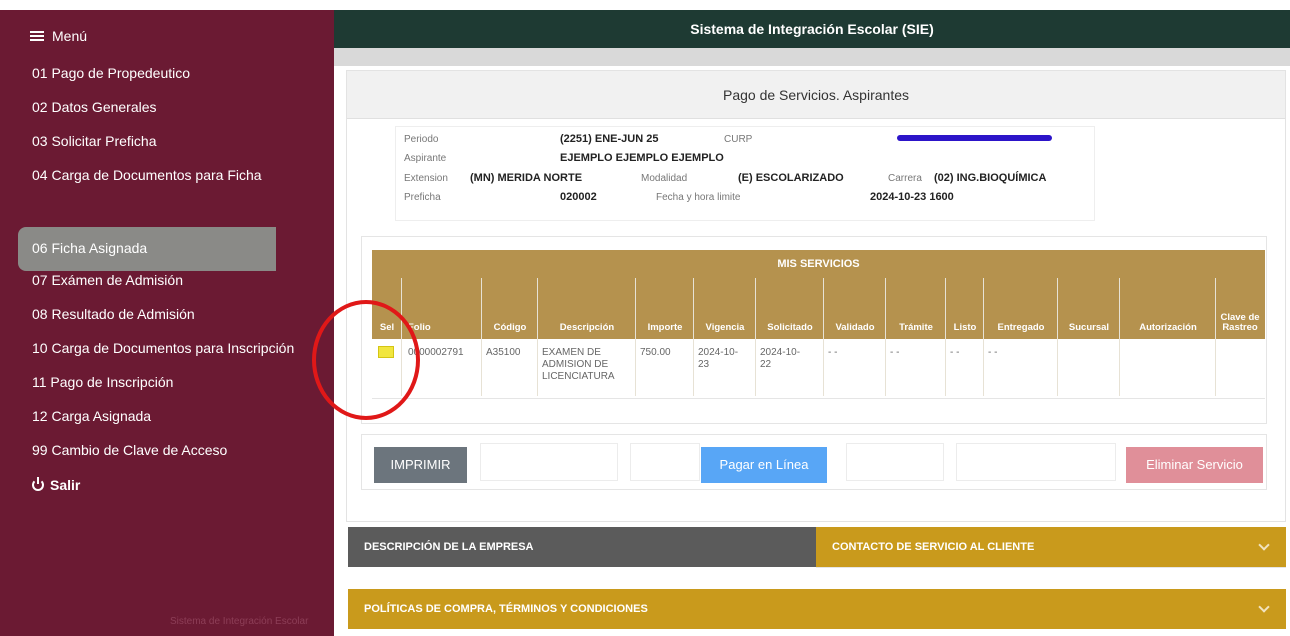  What do you see at coordinates (698, 197) in the screenshot?
I see `fecha-limite-label: Fecha y hora limite` at bounding box center [698, 197].